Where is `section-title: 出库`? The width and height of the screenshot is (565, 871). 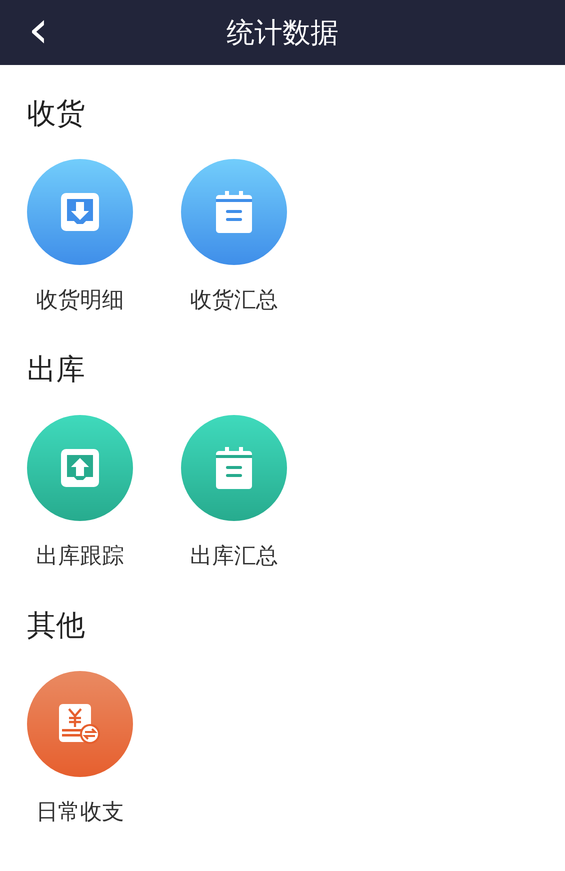
section-title: 出库 is located at coordinates (56, 369).